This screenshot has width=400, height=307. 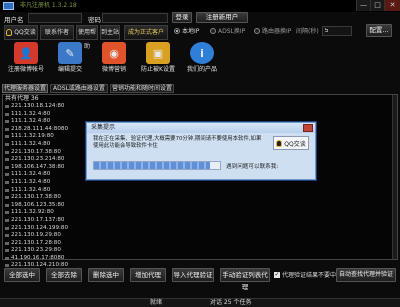 I want to click on qq-chat-label: QQ交谈, so click(x=25, y=32).